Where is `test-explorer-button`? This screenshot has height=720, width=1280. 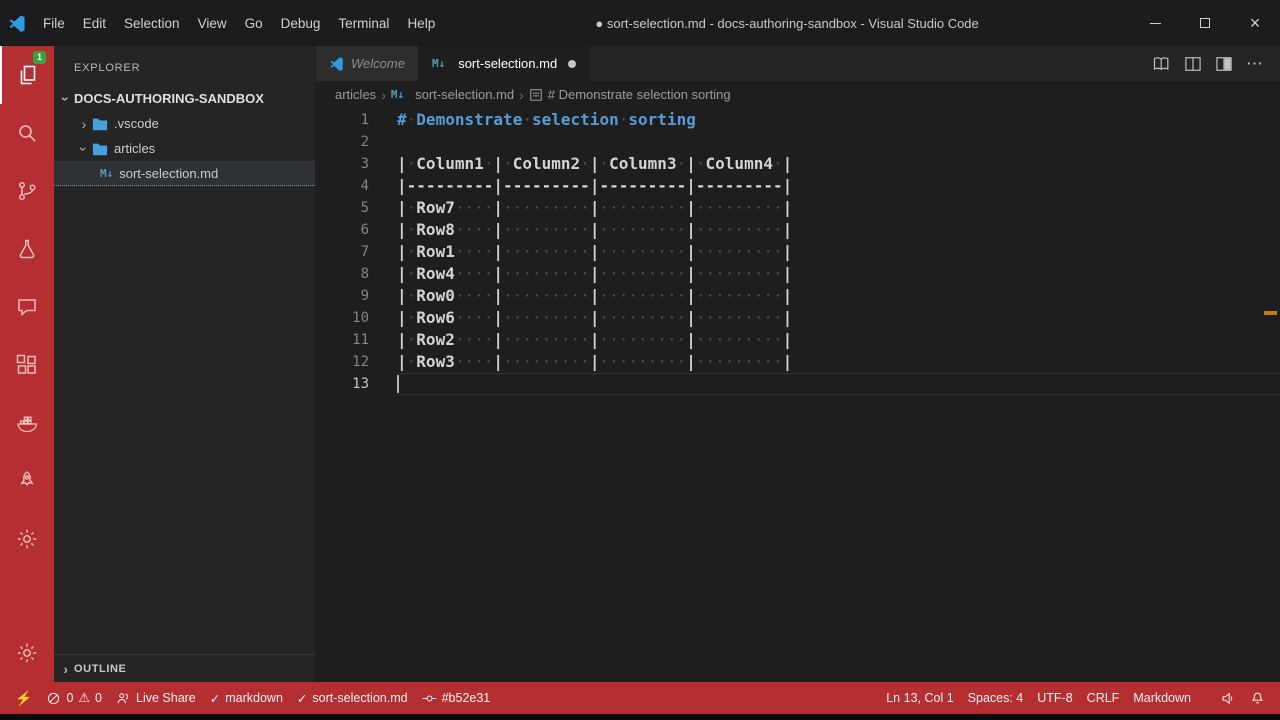
test-explorer-button is located at coordinates (27, 249).